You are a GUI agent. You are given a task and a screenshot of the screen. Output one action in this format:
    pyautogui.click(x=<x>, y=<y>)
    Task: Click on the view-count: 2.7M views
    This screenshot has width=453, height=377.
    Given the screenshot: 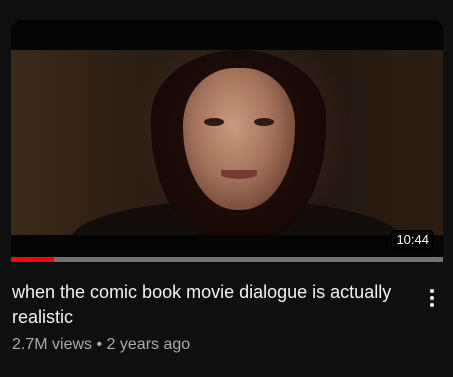 What is the action you would take?
    pyautogui.click(x=52, y=344)
    